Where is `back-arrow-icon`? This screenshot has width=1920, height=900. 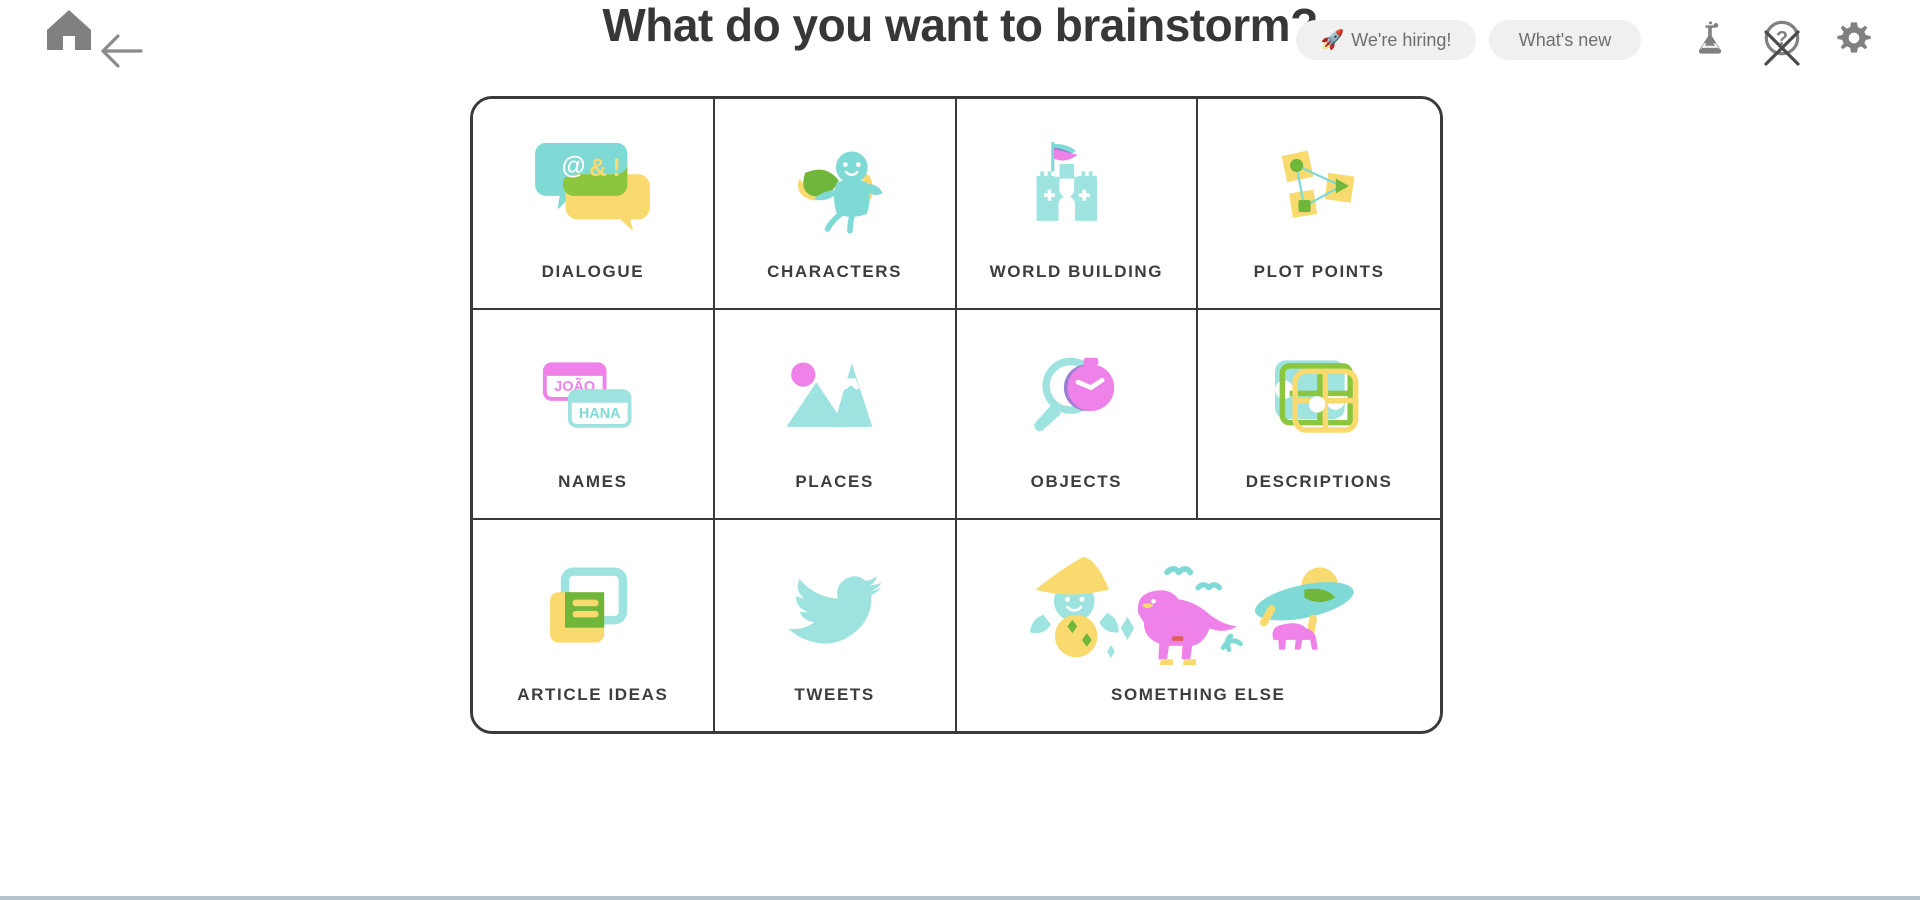
back-arrow-icon is located at coordinates (121, 51).